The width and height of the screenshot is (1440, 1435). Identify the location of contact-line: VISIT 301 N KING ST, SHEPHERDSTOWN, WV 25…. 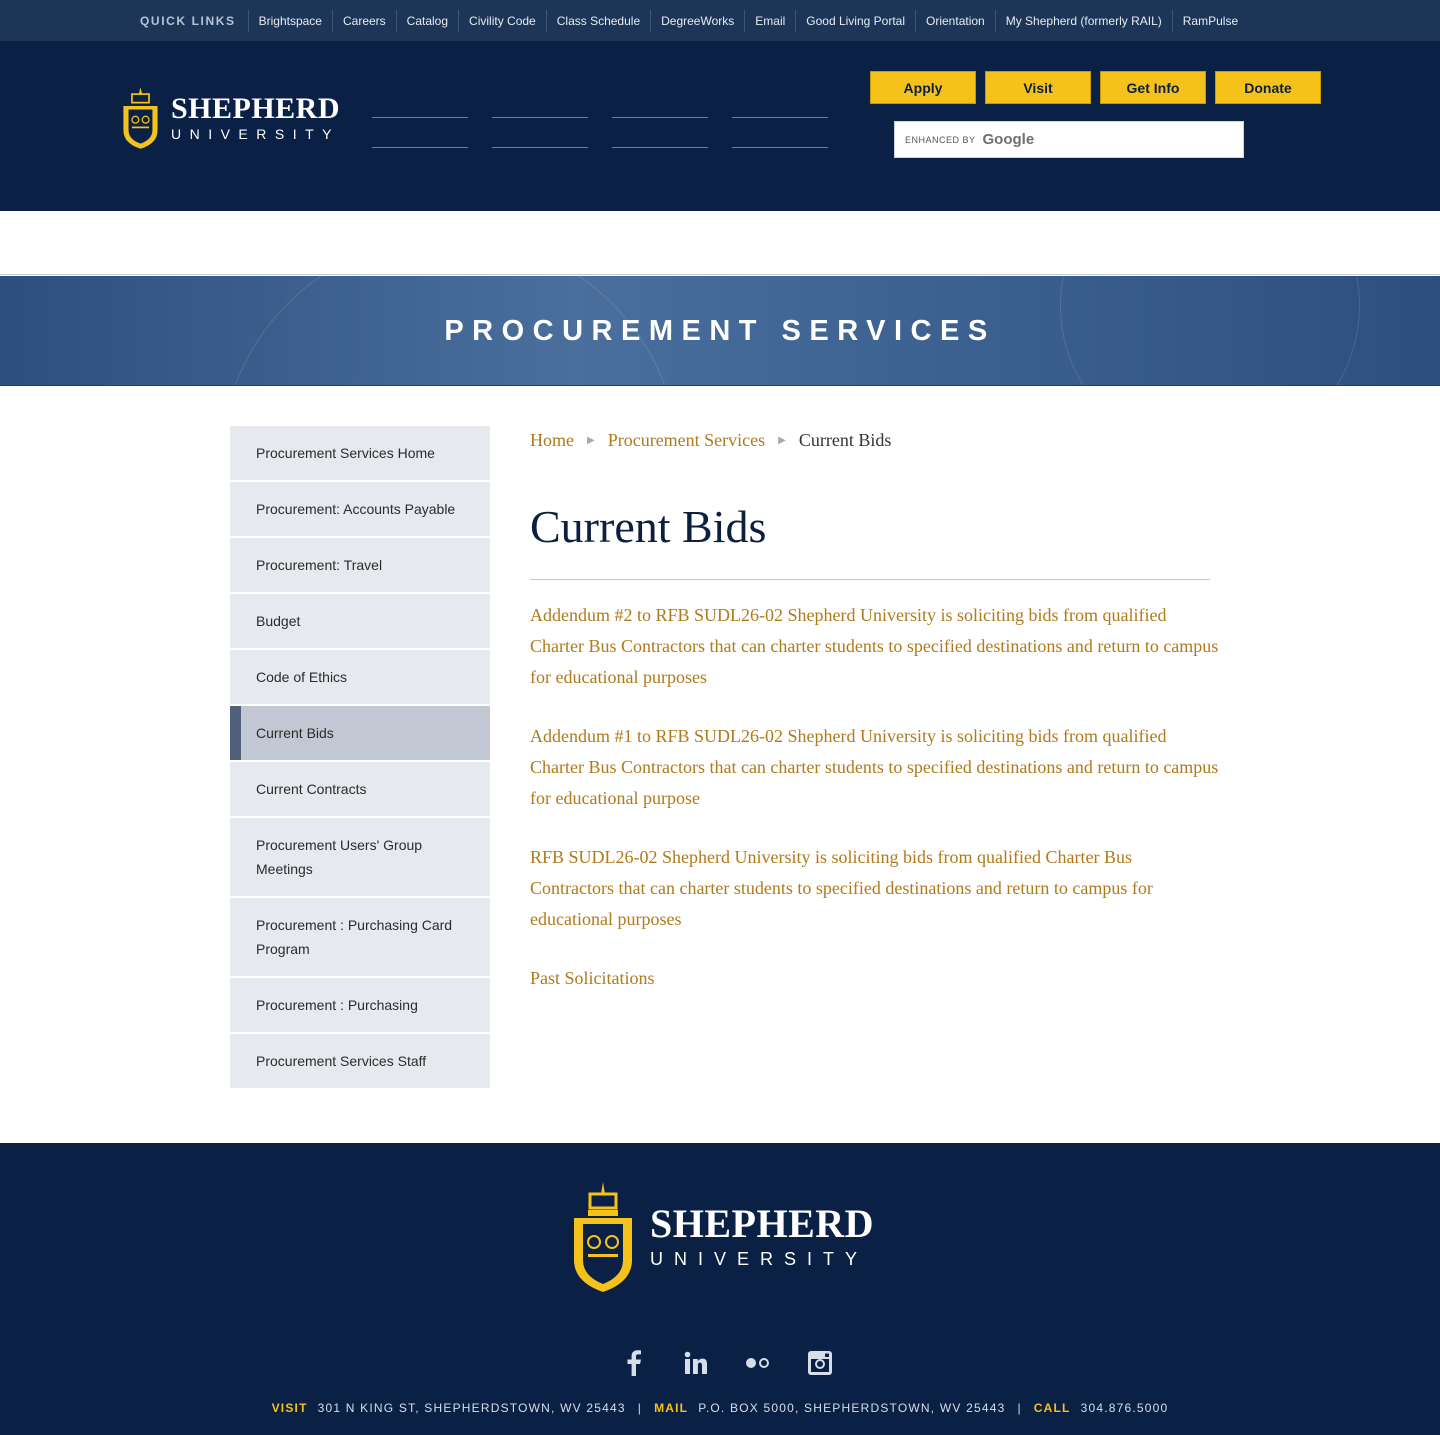
(720, 1408).